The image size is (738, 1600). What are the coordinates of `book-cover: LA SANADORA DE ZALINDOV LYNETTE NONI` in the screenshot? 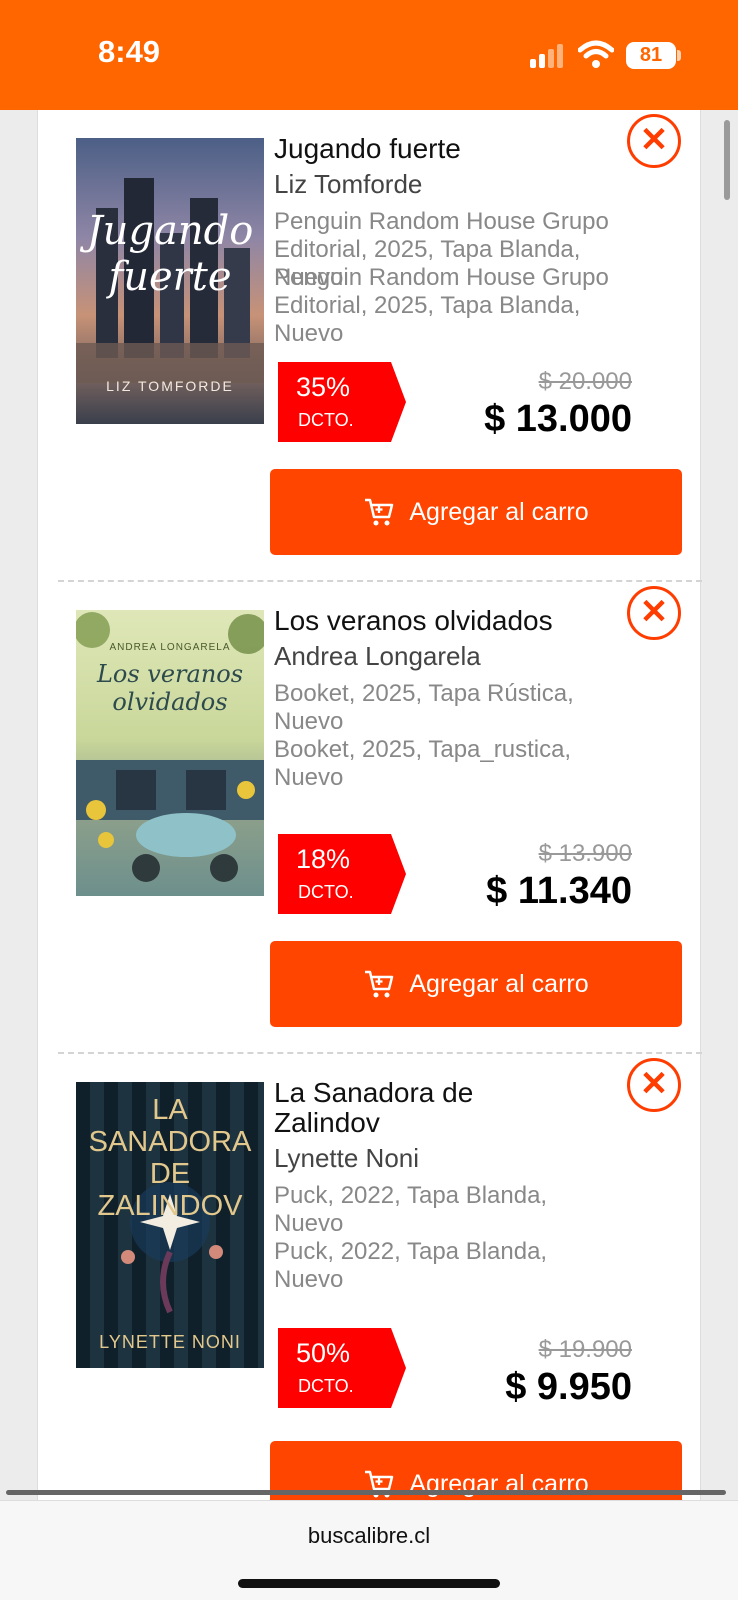 It's located at (170, 1225).